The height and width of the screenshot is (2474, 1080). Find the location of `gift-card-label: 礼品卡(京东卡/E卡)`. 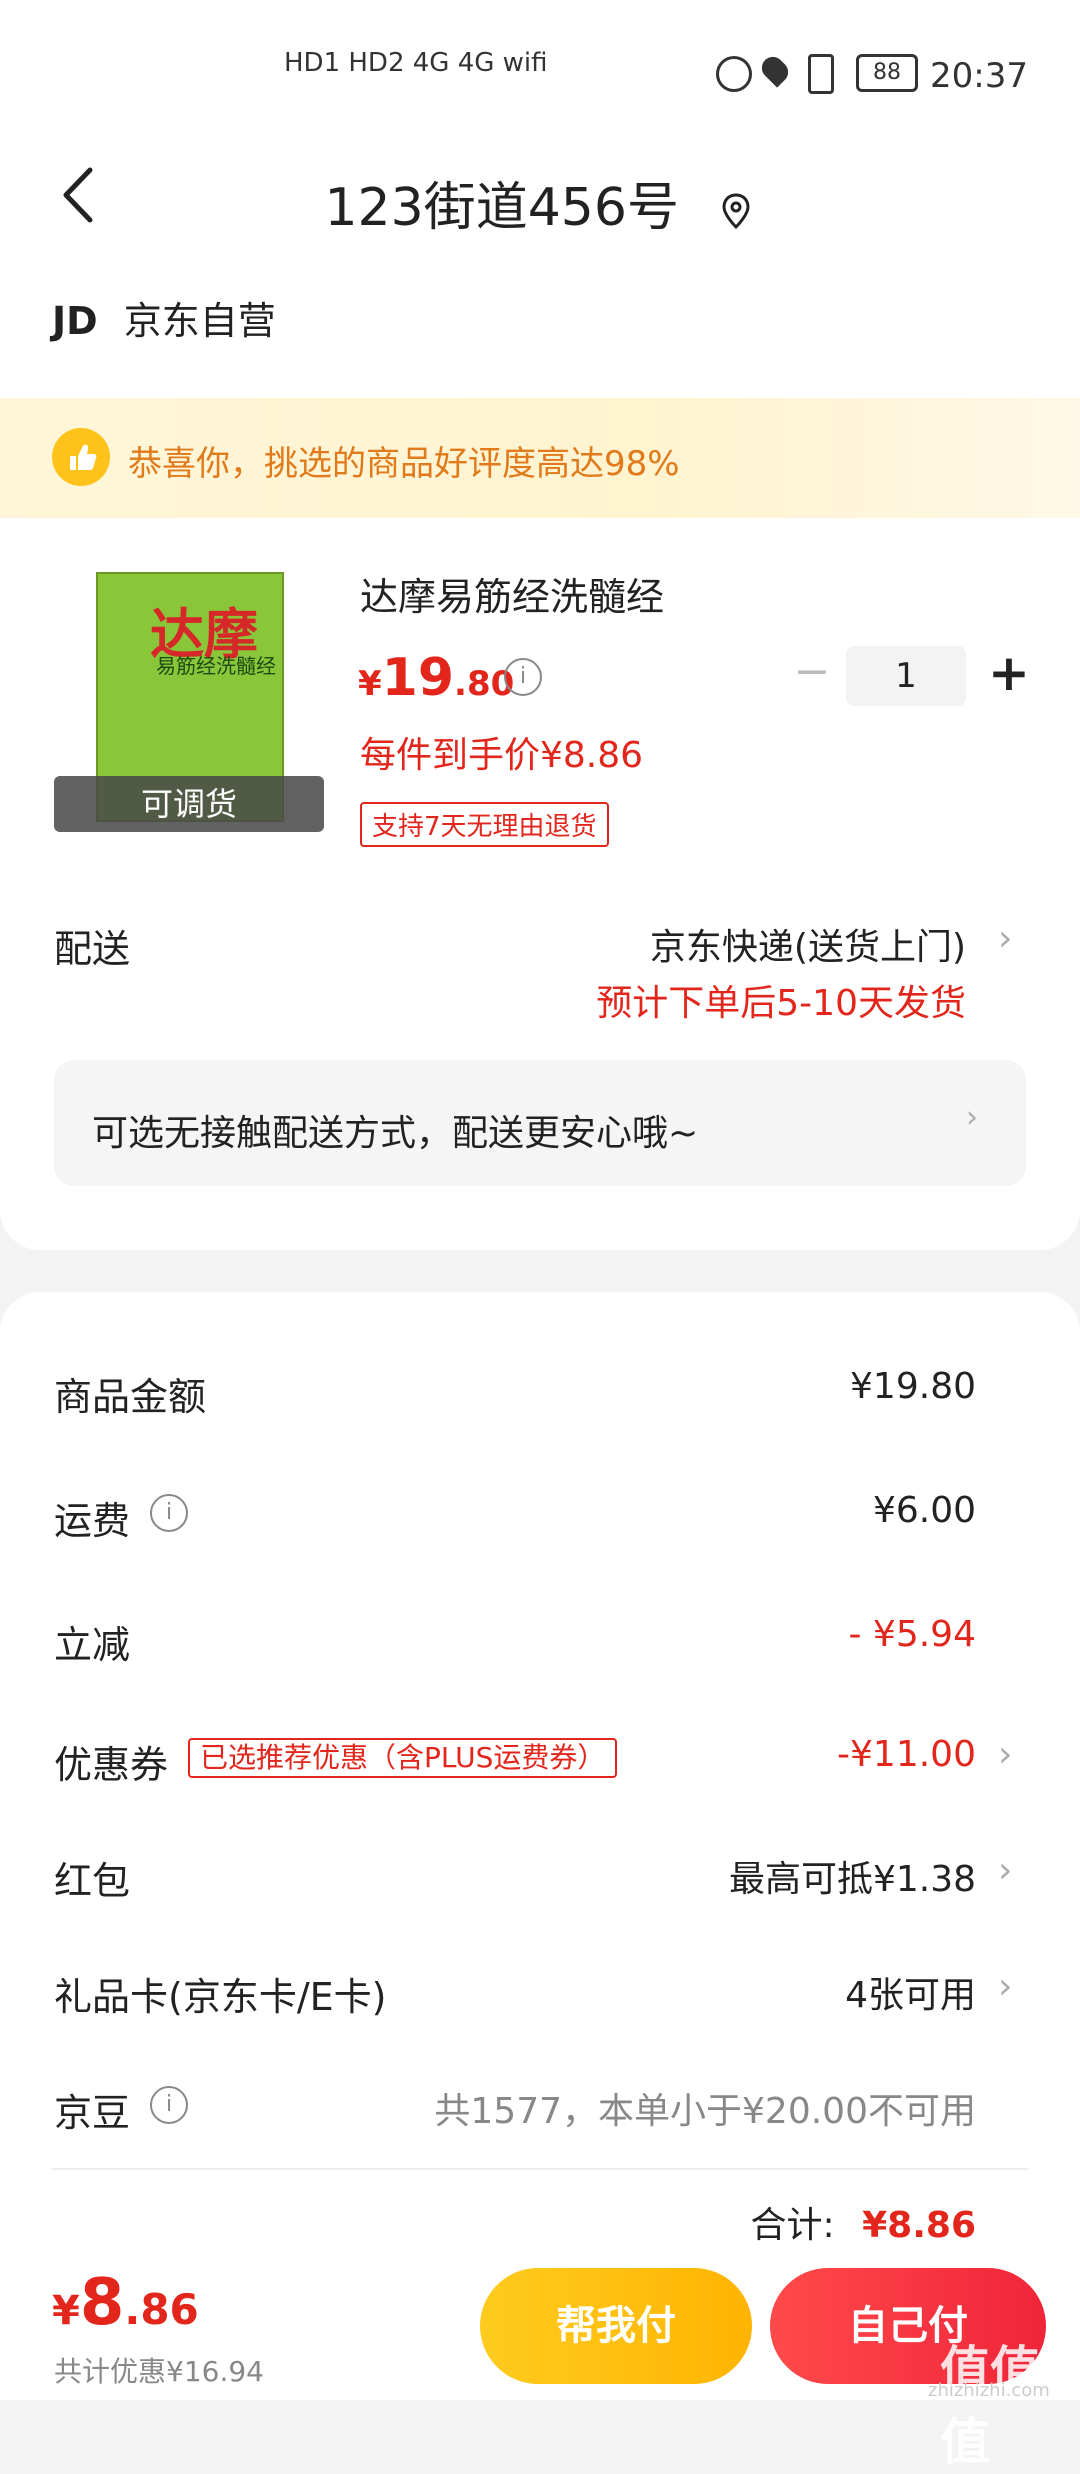

gift-card-label: 礼品卡(京东卡/E卡) is located at coordinates (220, 1997).